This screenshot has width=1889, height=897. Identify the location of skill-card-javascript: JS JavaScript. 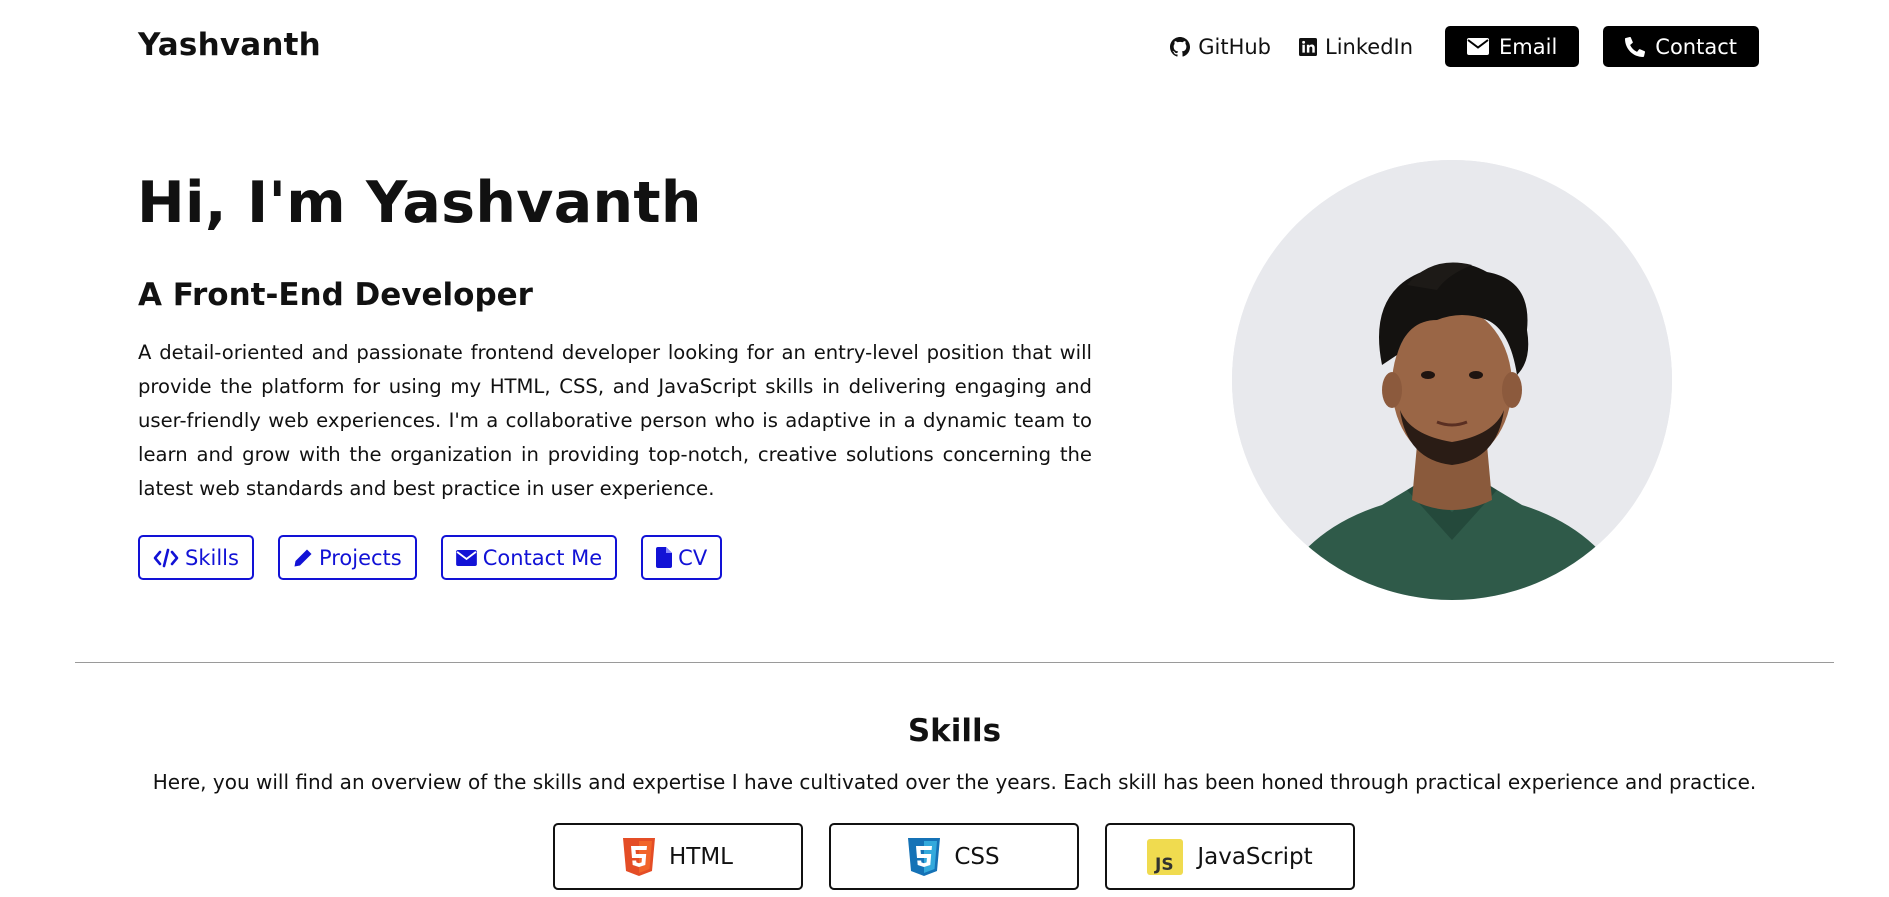
(1230, 856).